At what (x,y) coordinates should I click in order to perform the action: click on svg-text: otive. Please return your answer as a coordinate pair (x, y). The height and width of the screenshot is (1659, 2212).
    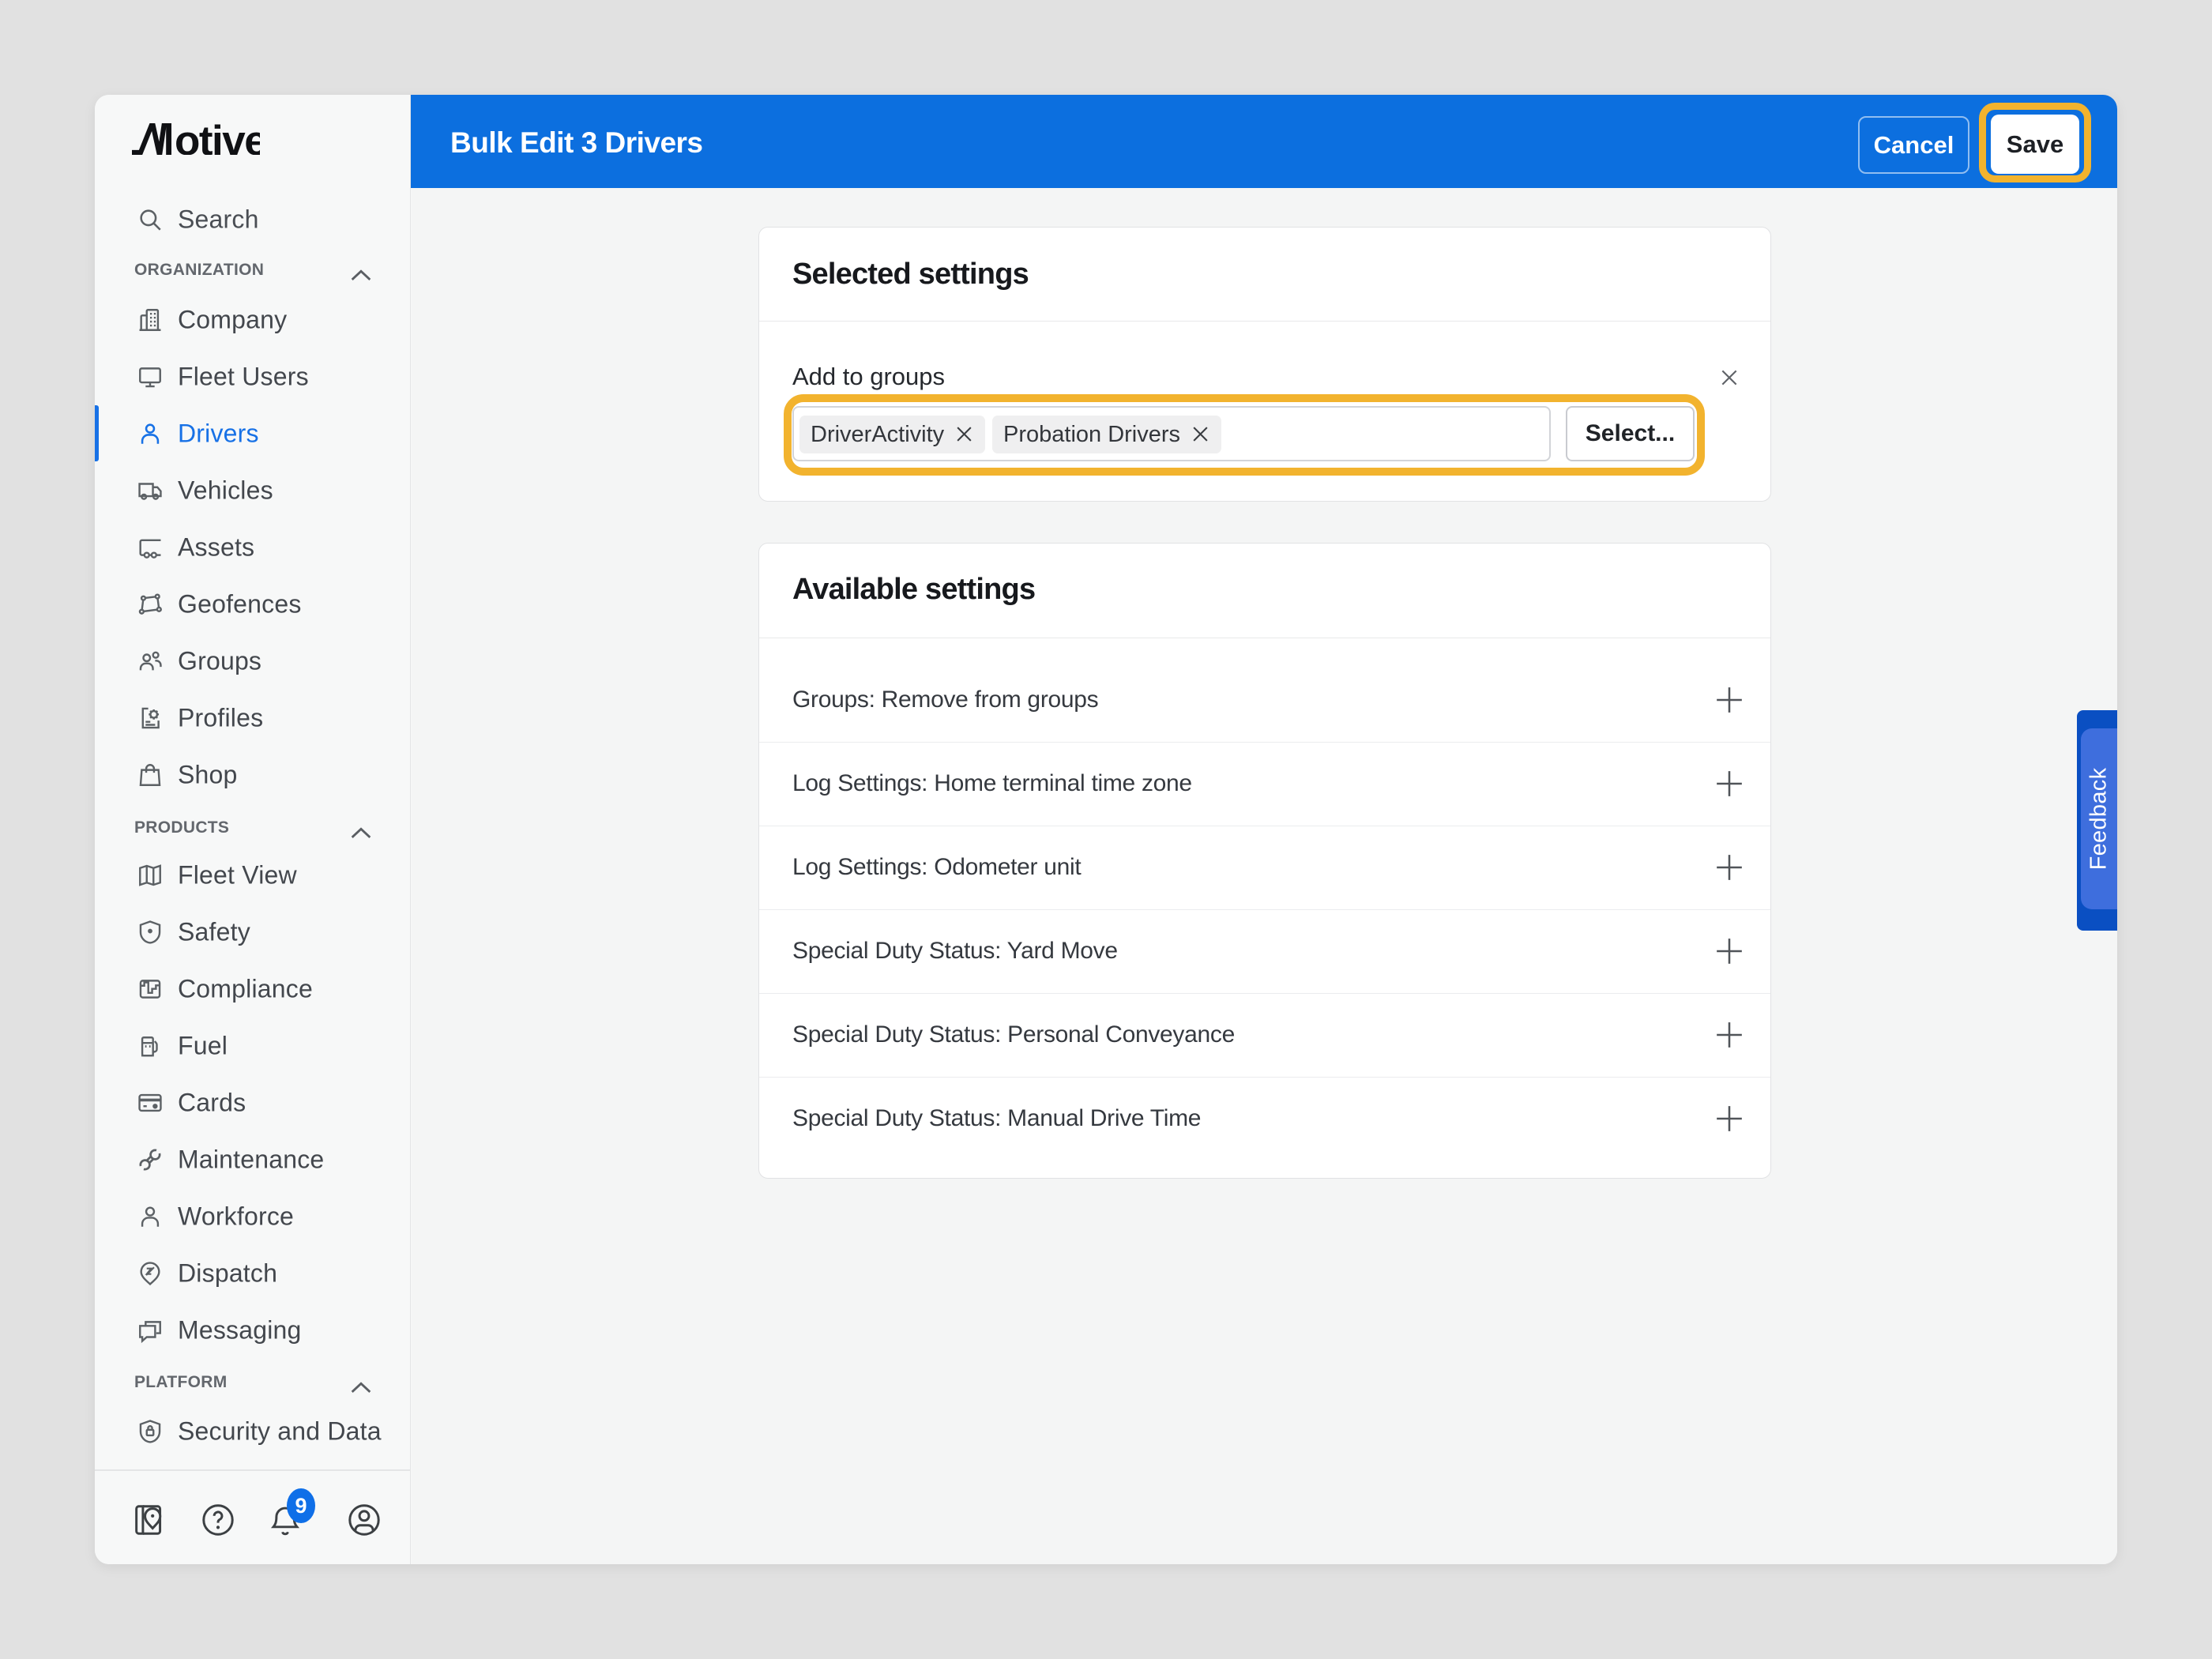
    Looking at the image, I should click on (217, 139).